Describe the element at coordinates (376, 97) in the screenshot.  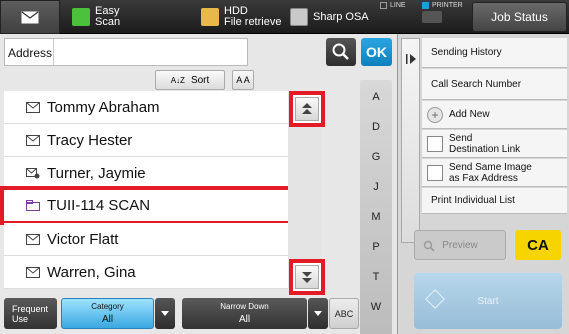
I see `index-letter: A` at that location.